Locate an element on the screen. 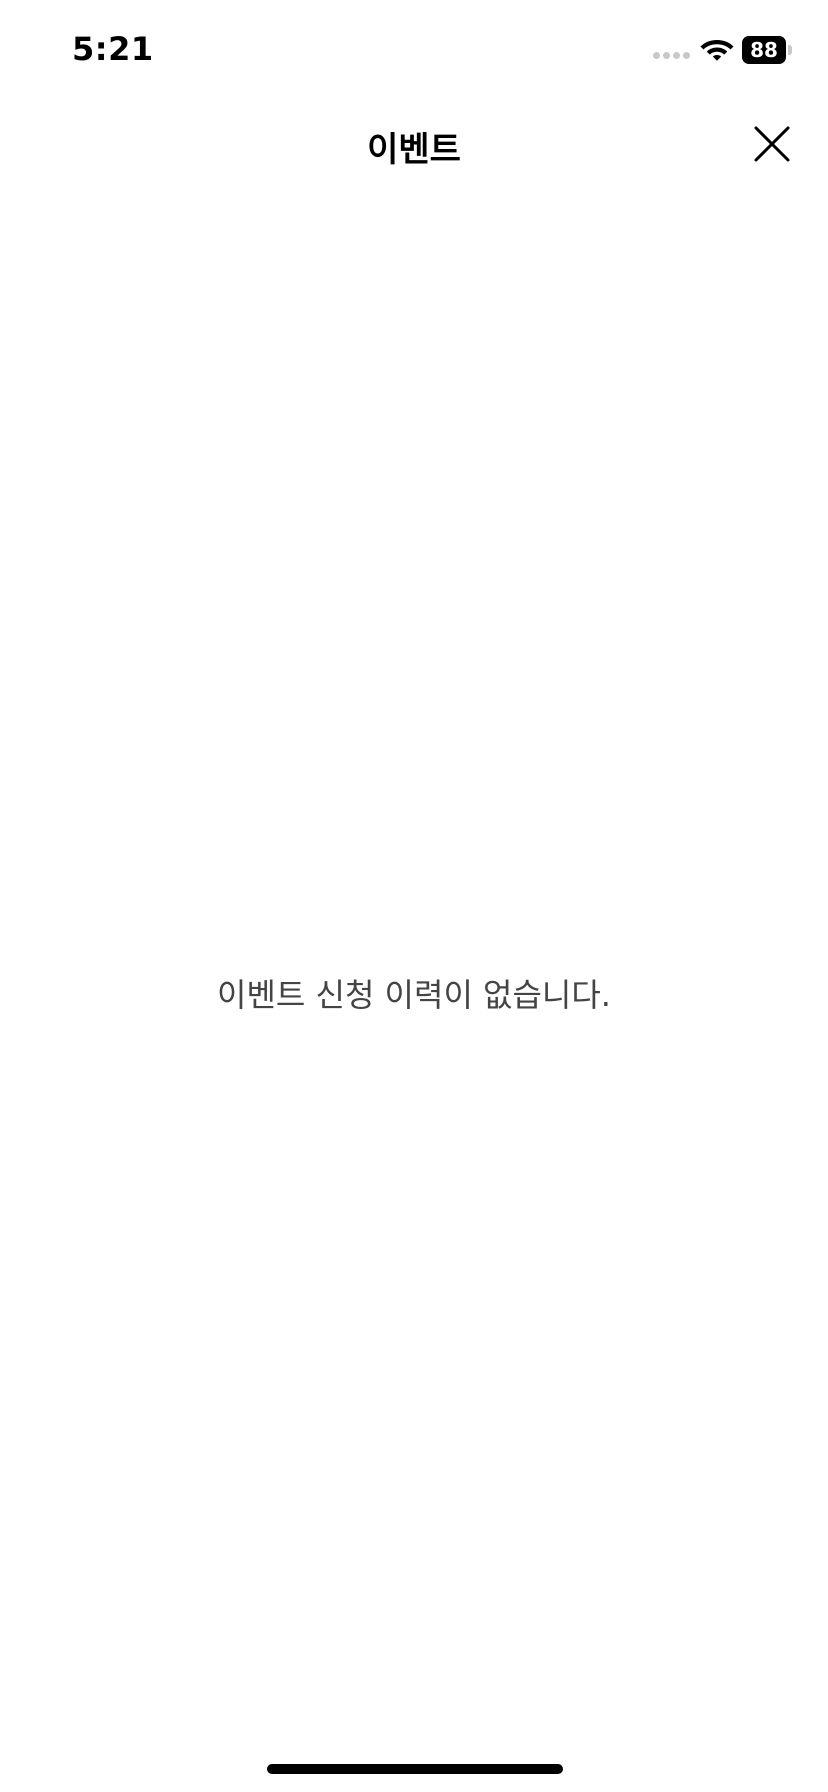 This screenshot has height=1792, width=828. home-indicator is located at coordinates (415, 1769).